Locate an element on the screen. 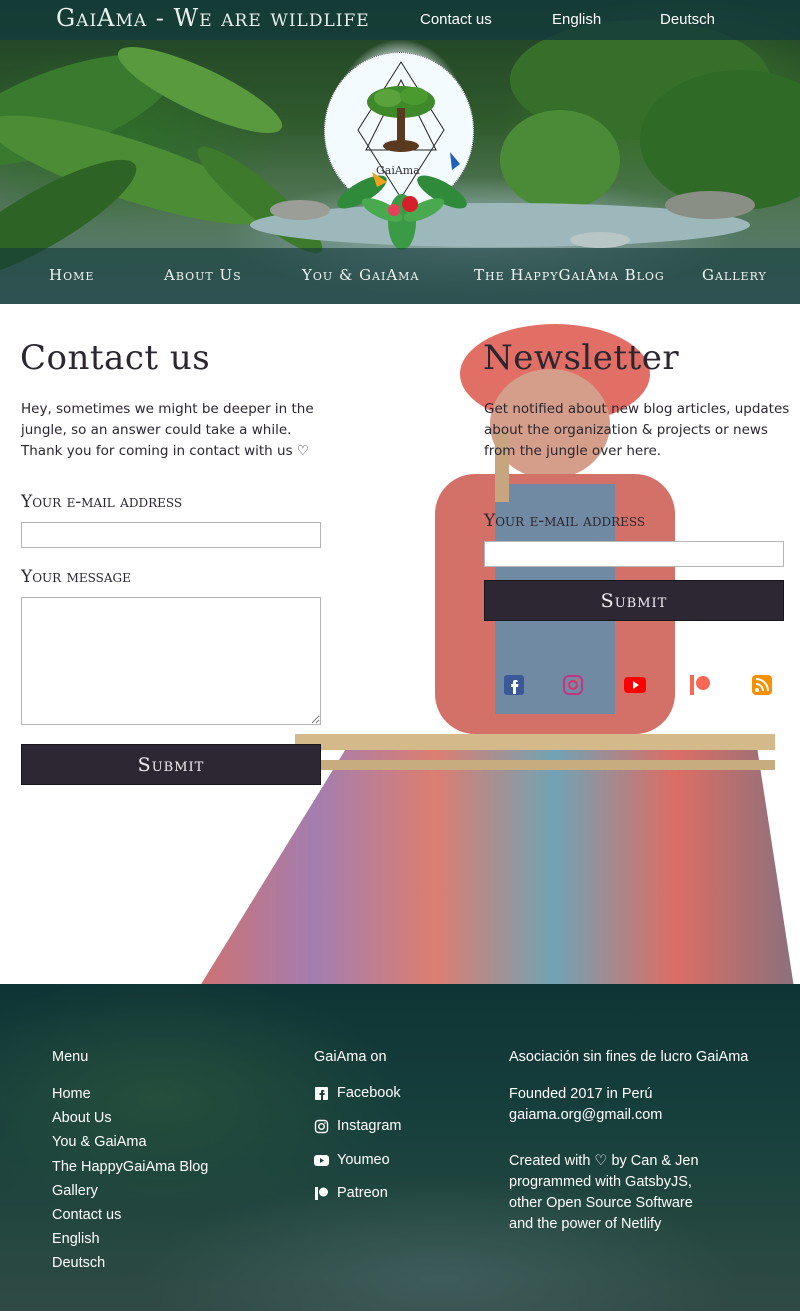 The height and width of the screenshot is (1311, 800). footer-social-heading: GaiAma on is located at coordinates (350, 1057).